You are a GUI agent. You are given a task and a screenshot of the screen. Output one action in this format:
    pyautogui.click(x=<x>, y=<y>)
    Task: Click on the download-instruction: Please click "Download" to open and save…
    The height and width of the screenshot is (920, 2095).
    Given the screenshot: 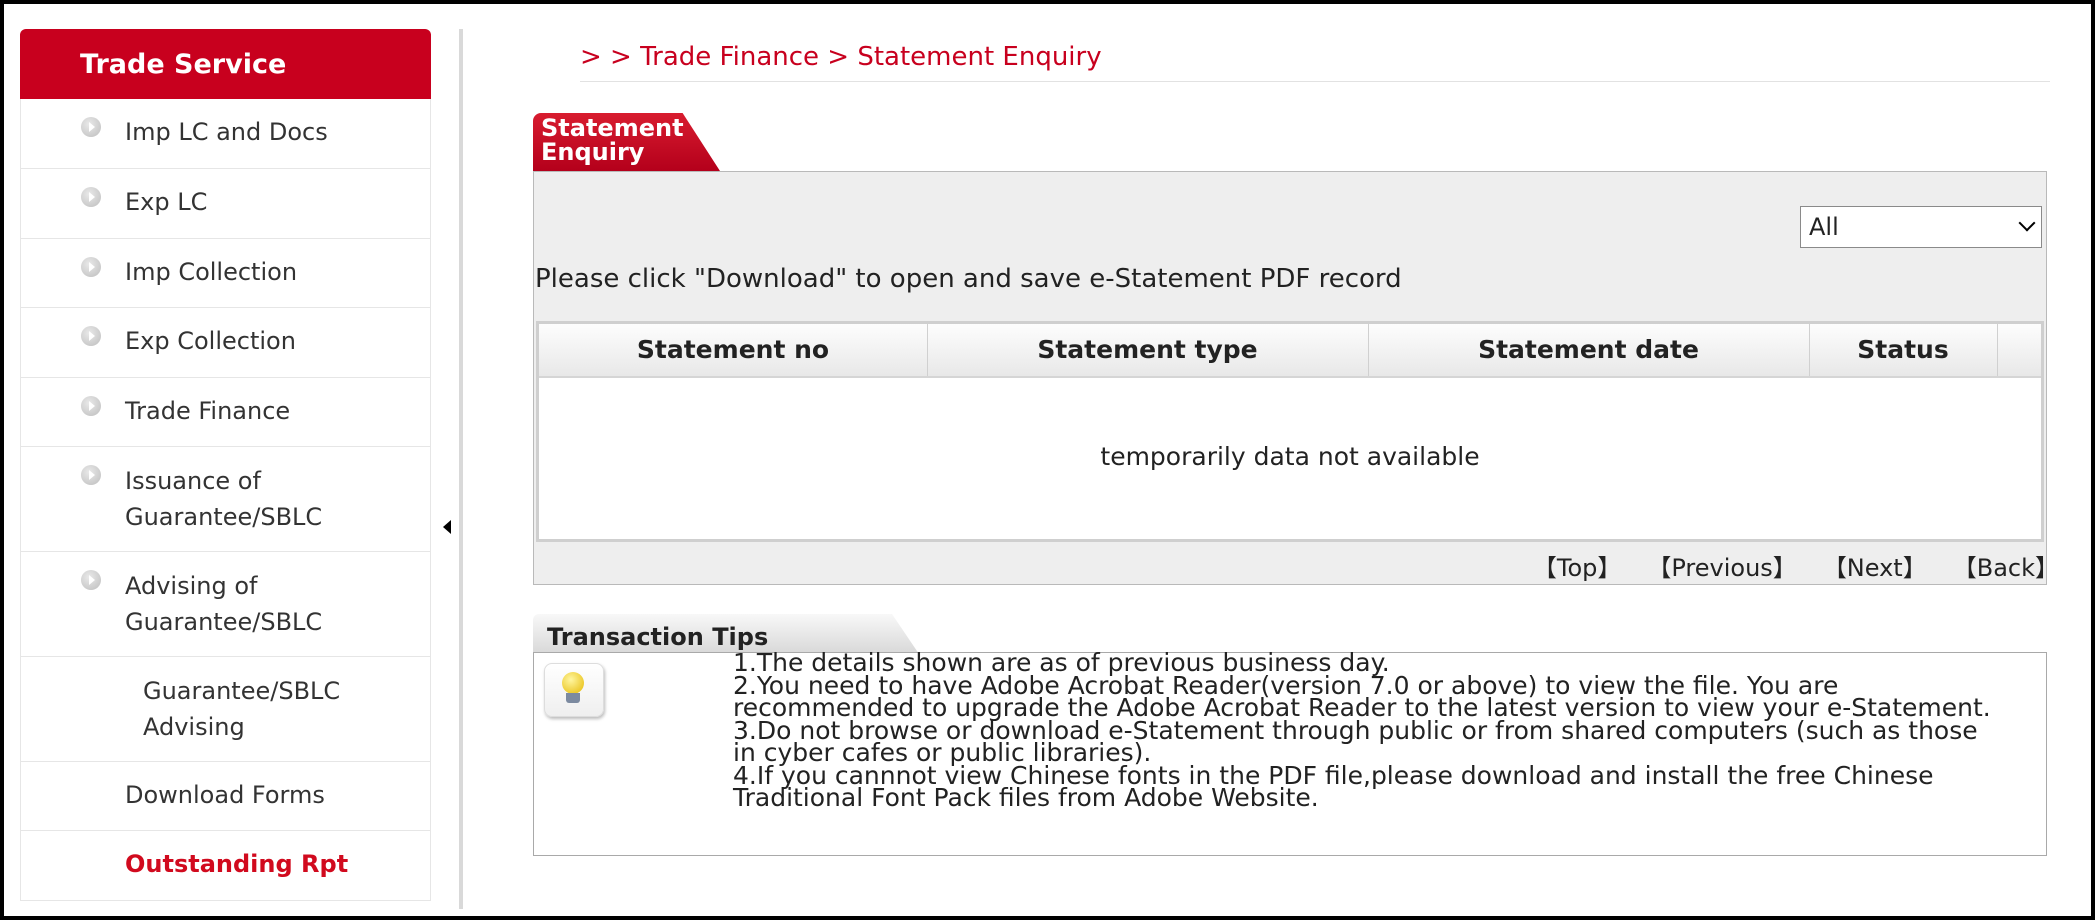 What is the action you would take?
    pyautogui.click(x=968, y=279)
    